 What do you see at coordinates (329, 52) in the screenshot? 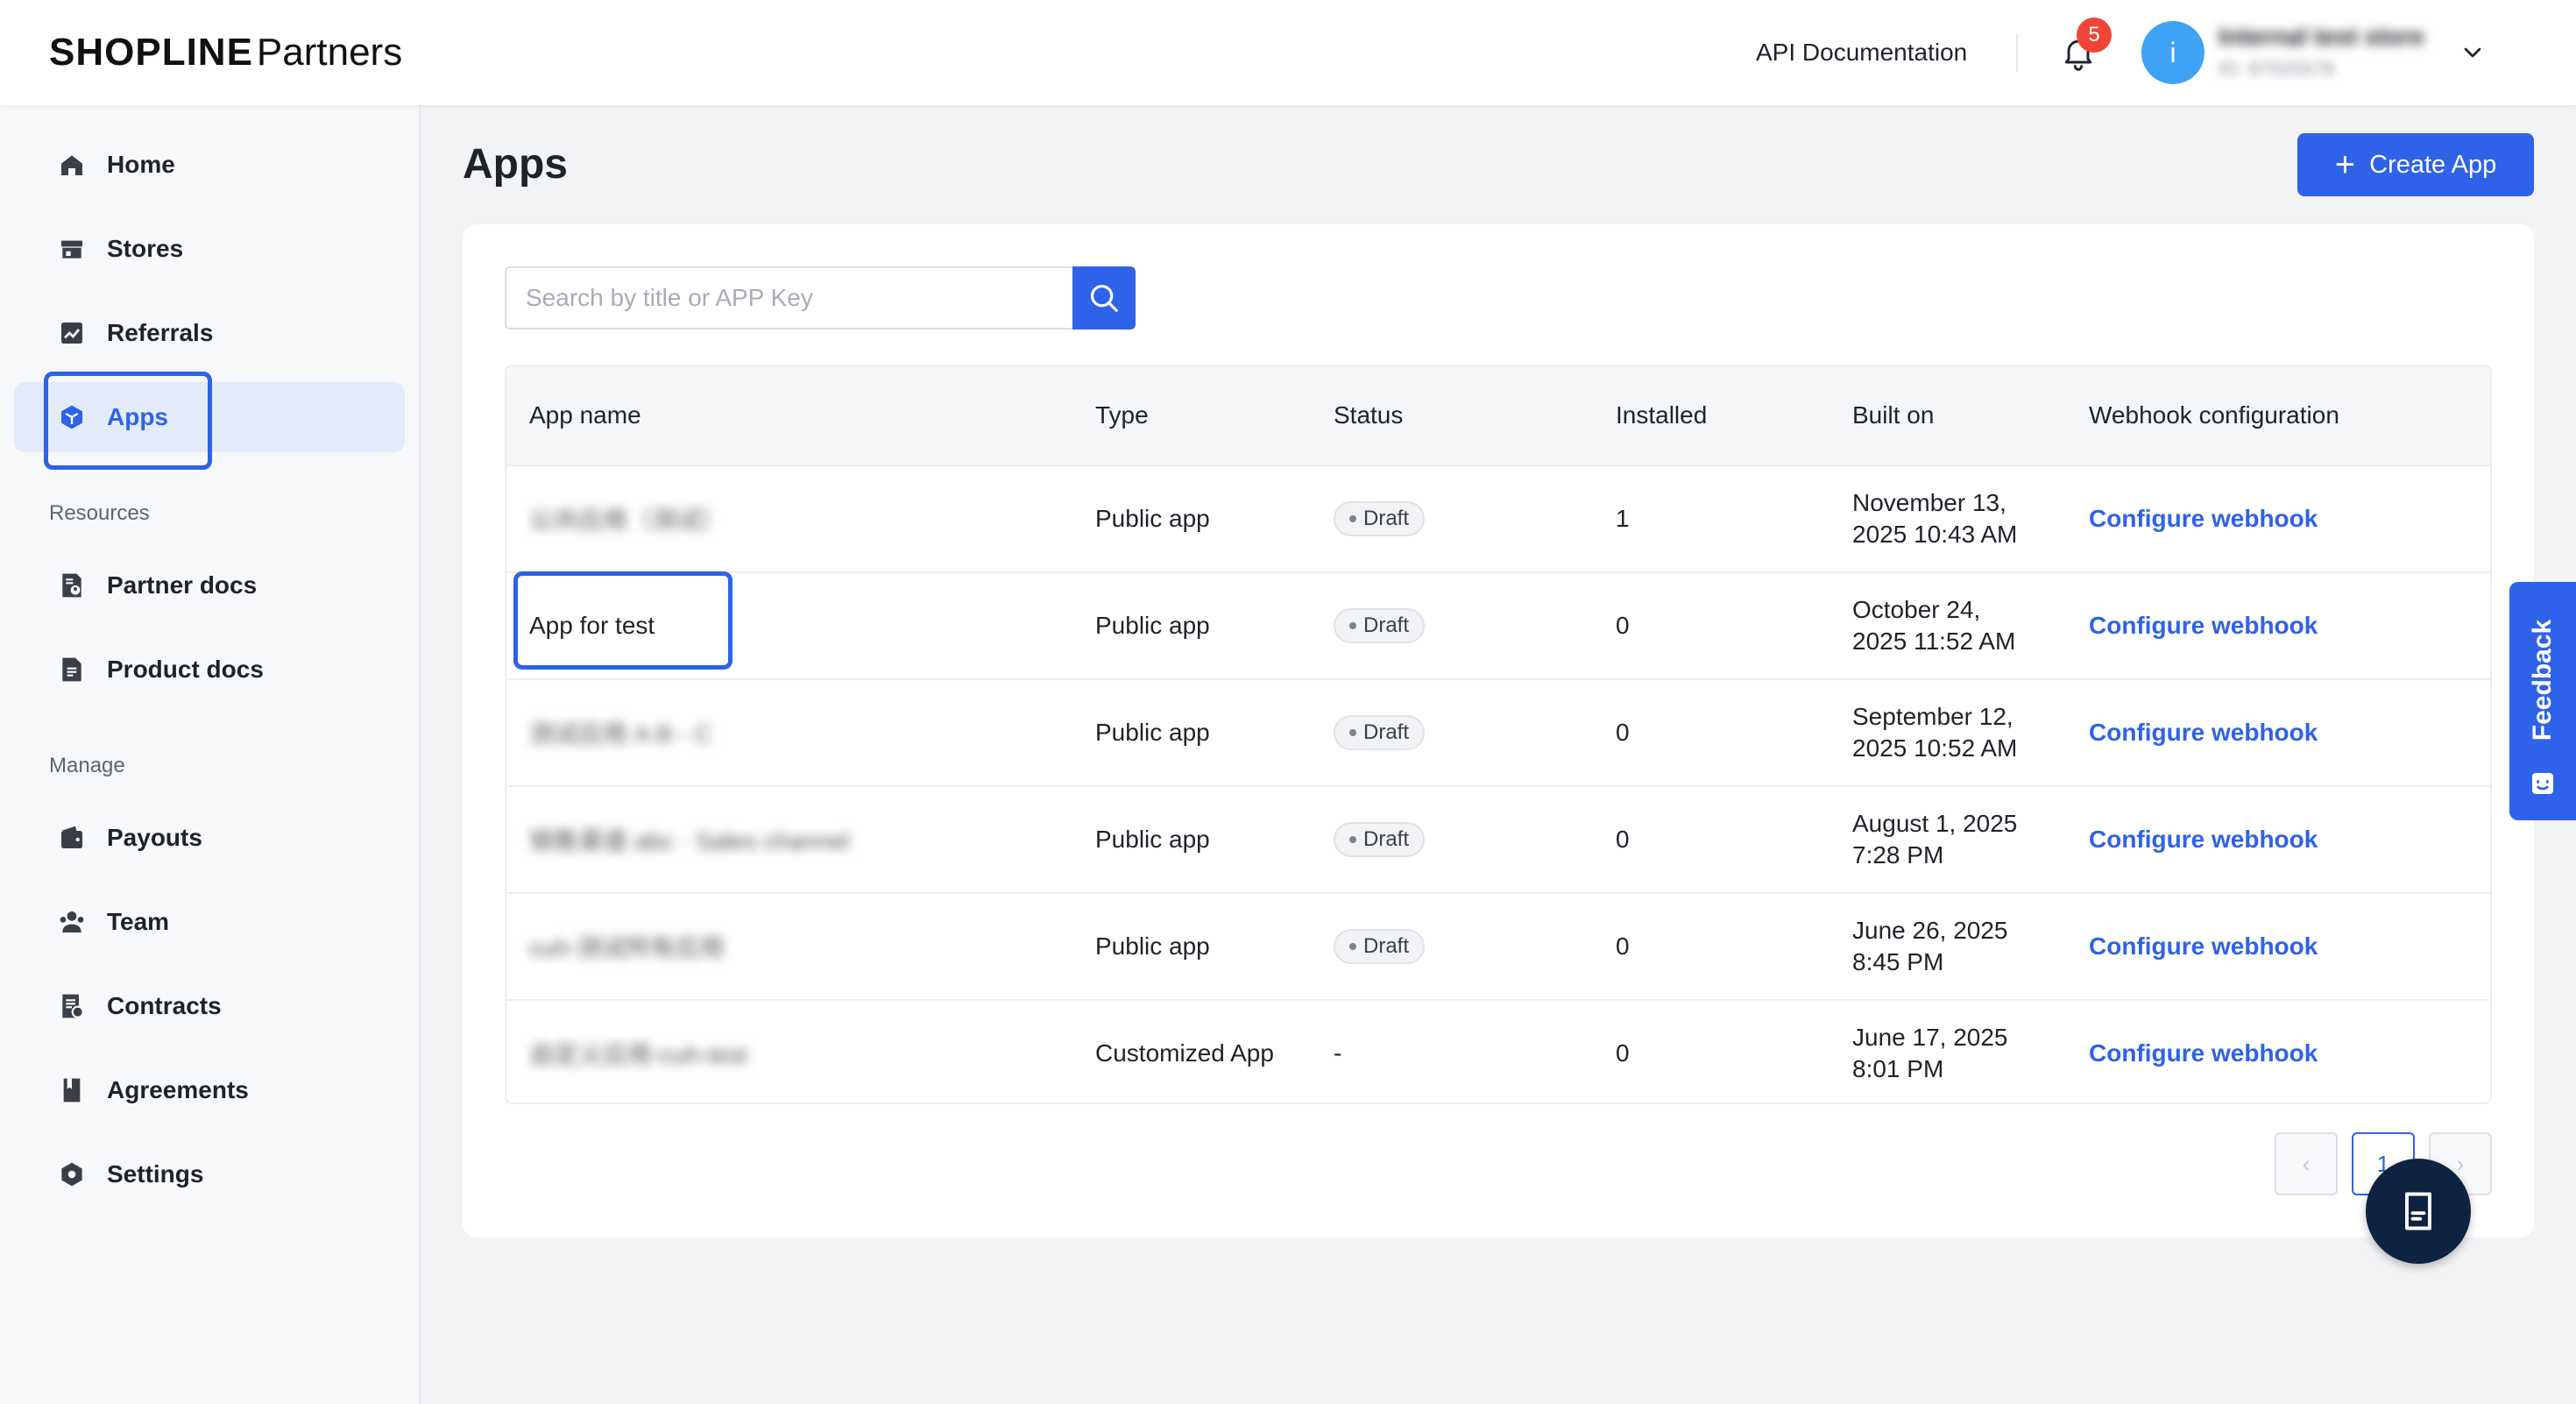
I see `logo-suffix: Partners` at bounding box center [329, 52].